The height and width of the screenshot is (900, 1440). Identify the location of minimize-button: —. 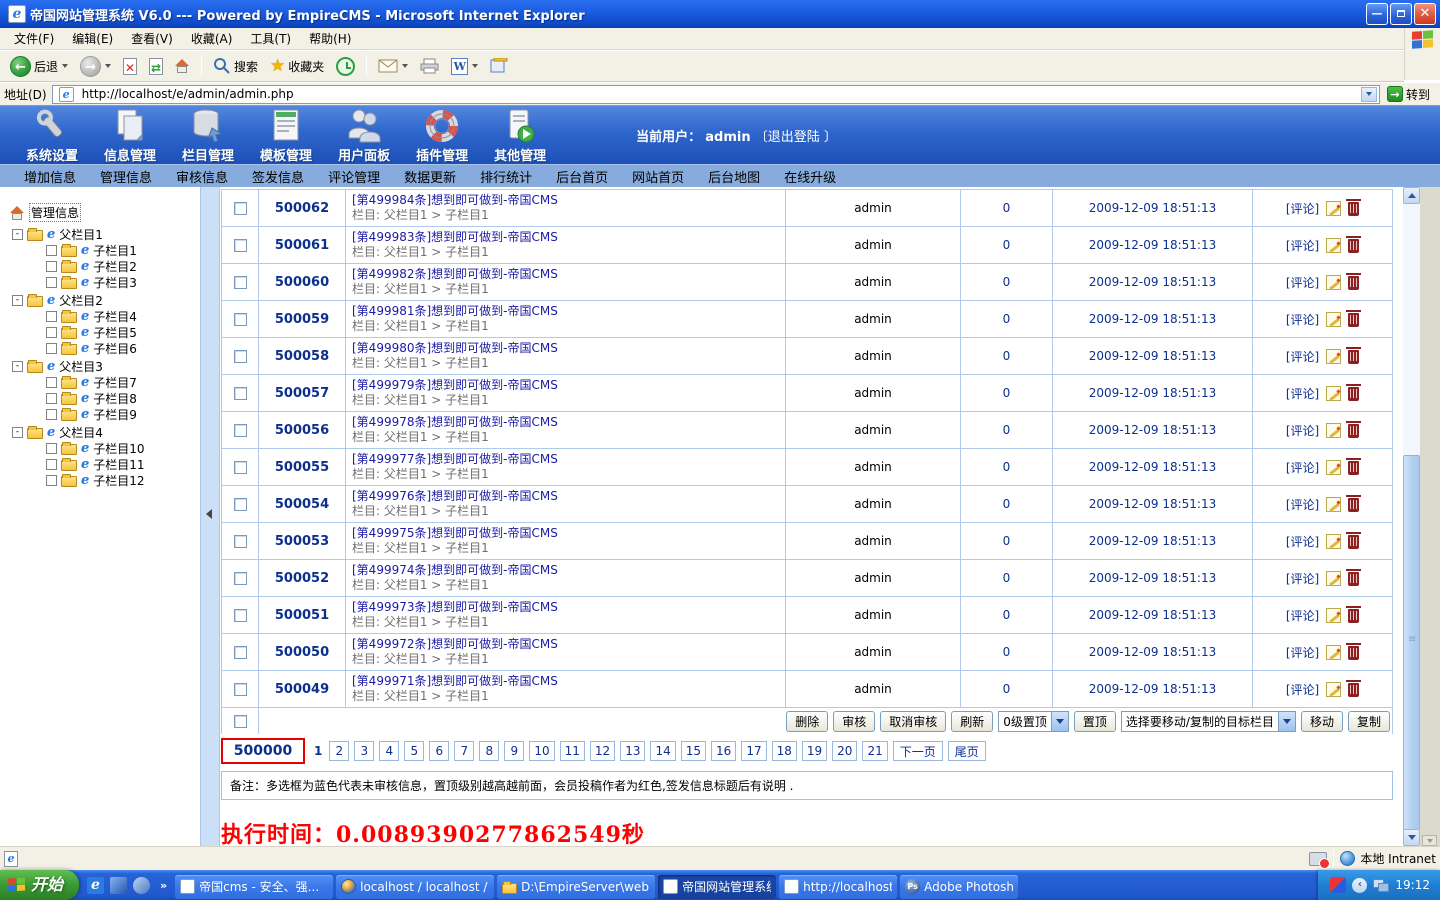
(1377, 14).